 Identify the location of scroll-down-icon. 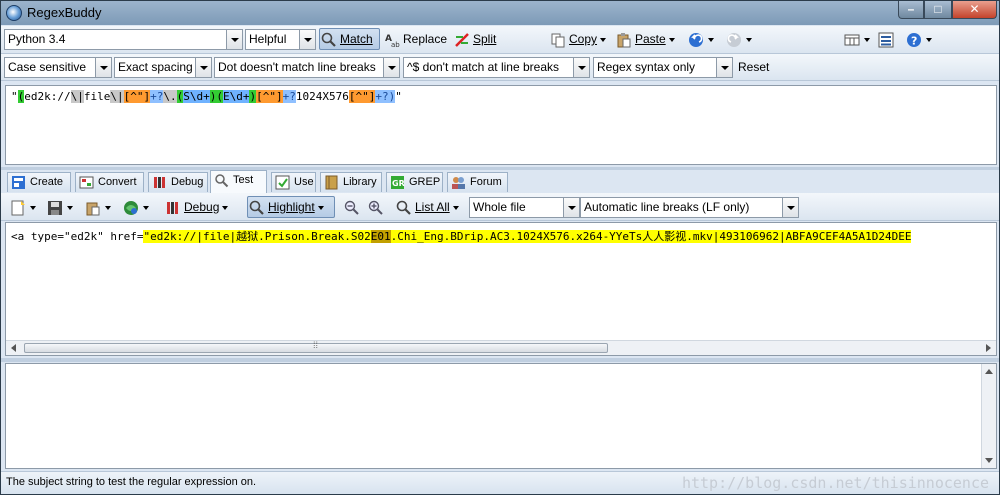
(989, 460).